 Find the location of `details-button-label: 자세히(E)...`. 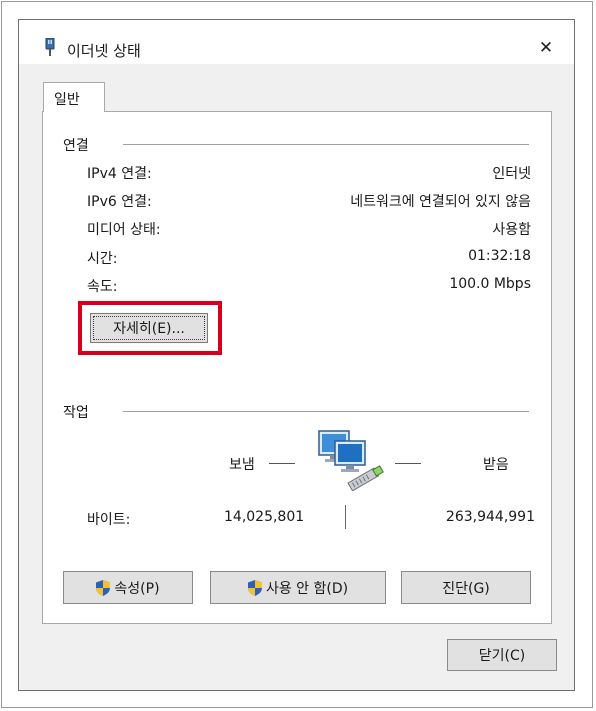

details-button-label: 자세히(E)... is located at coordinates (149, 329).